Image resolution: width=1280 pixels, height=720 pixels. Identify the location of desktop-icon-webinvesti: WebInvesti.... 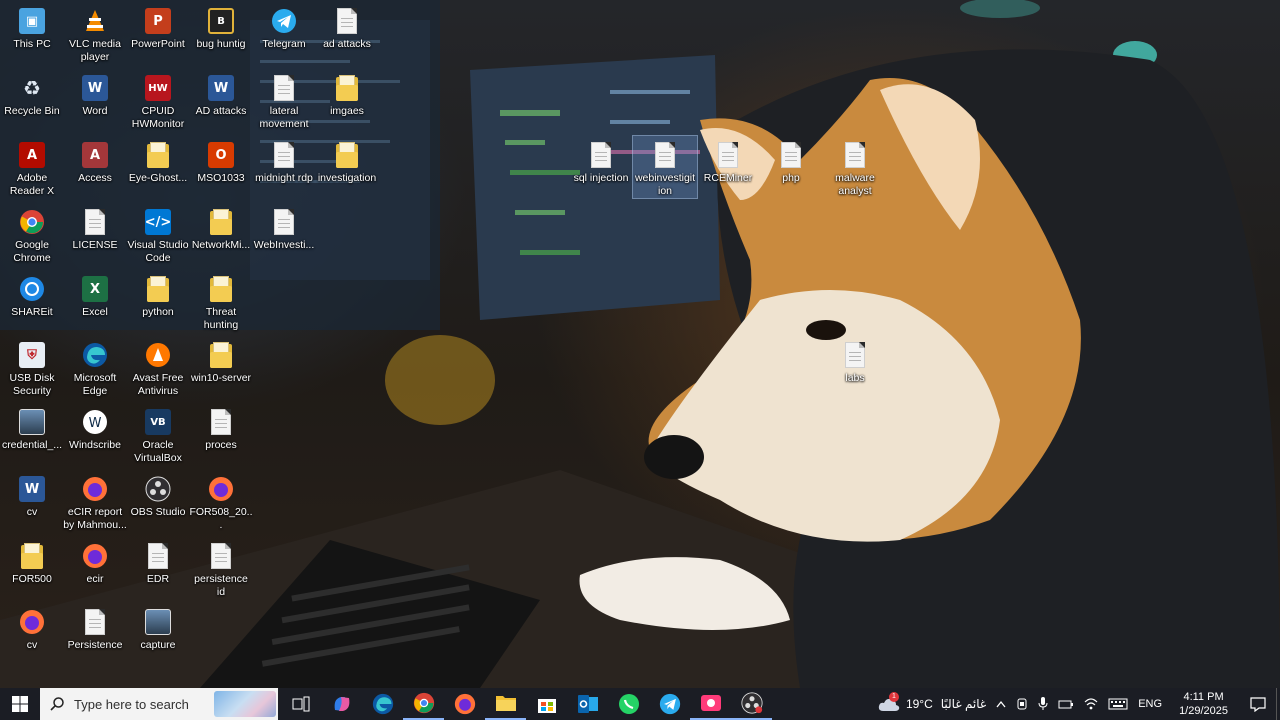
(284, 227).